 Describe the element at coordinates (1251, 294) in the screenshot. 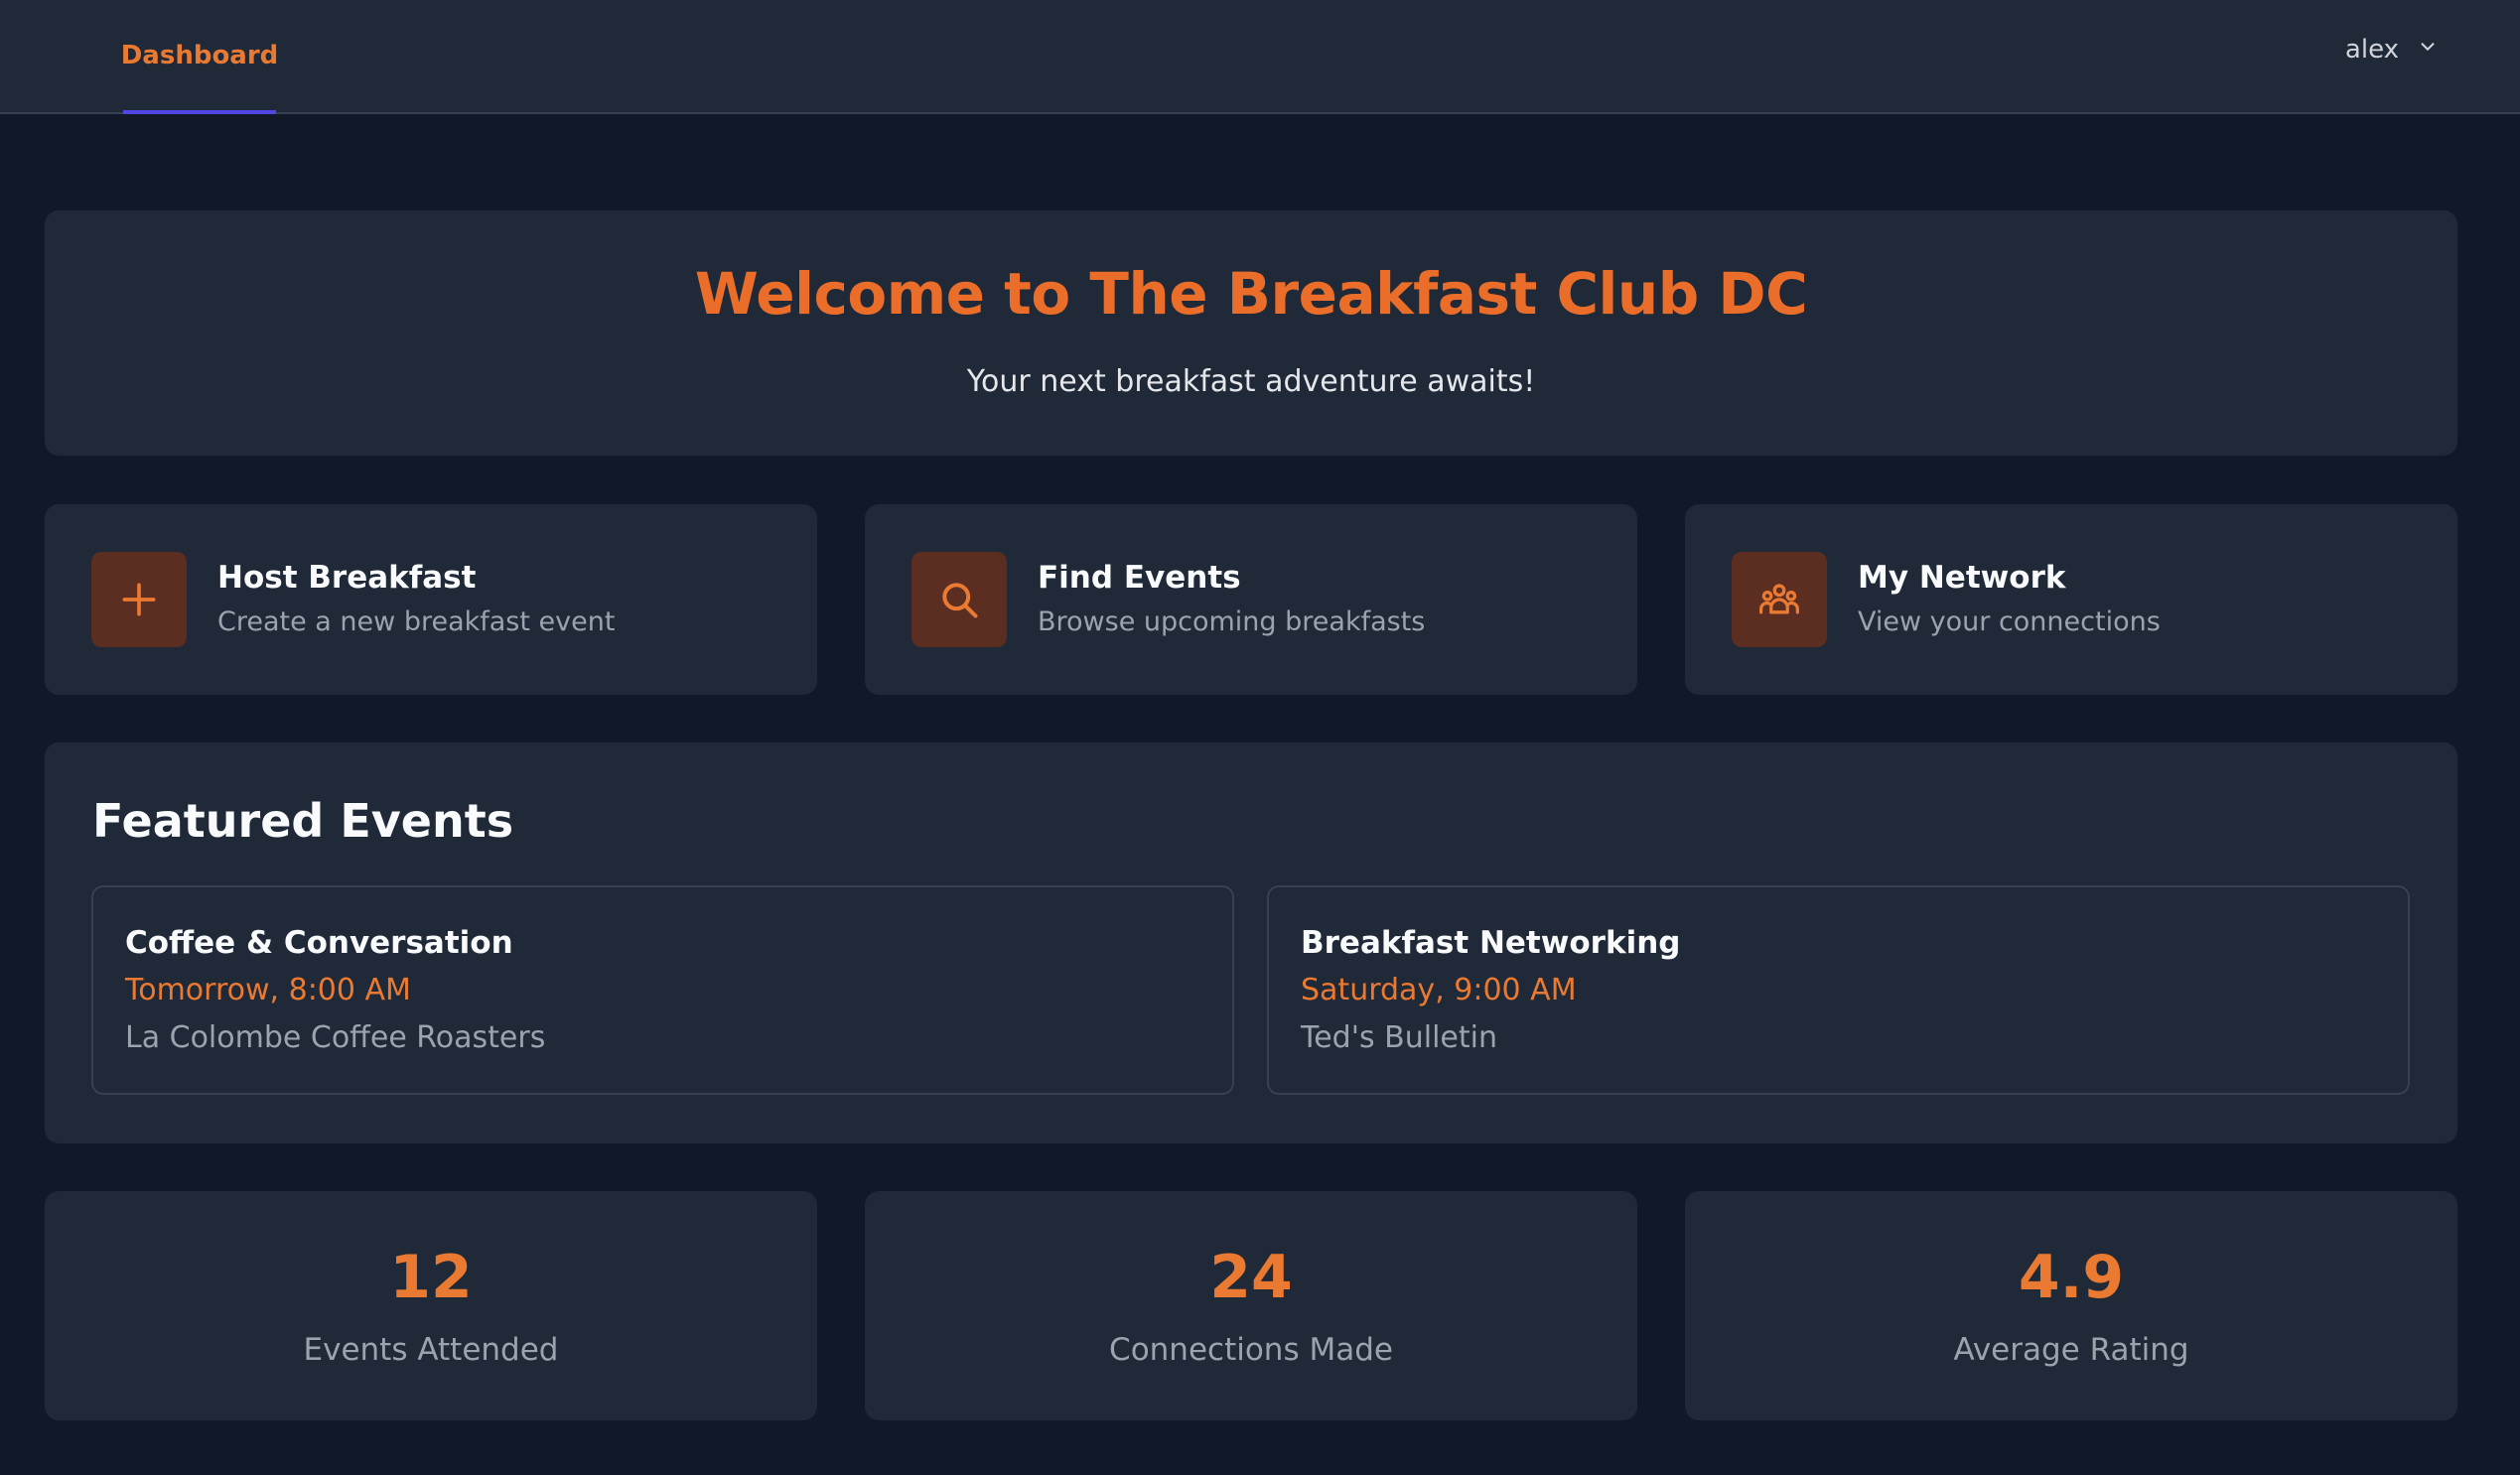

I see `welcome-title: Welcome to The Breakfast Club DC` at that location.